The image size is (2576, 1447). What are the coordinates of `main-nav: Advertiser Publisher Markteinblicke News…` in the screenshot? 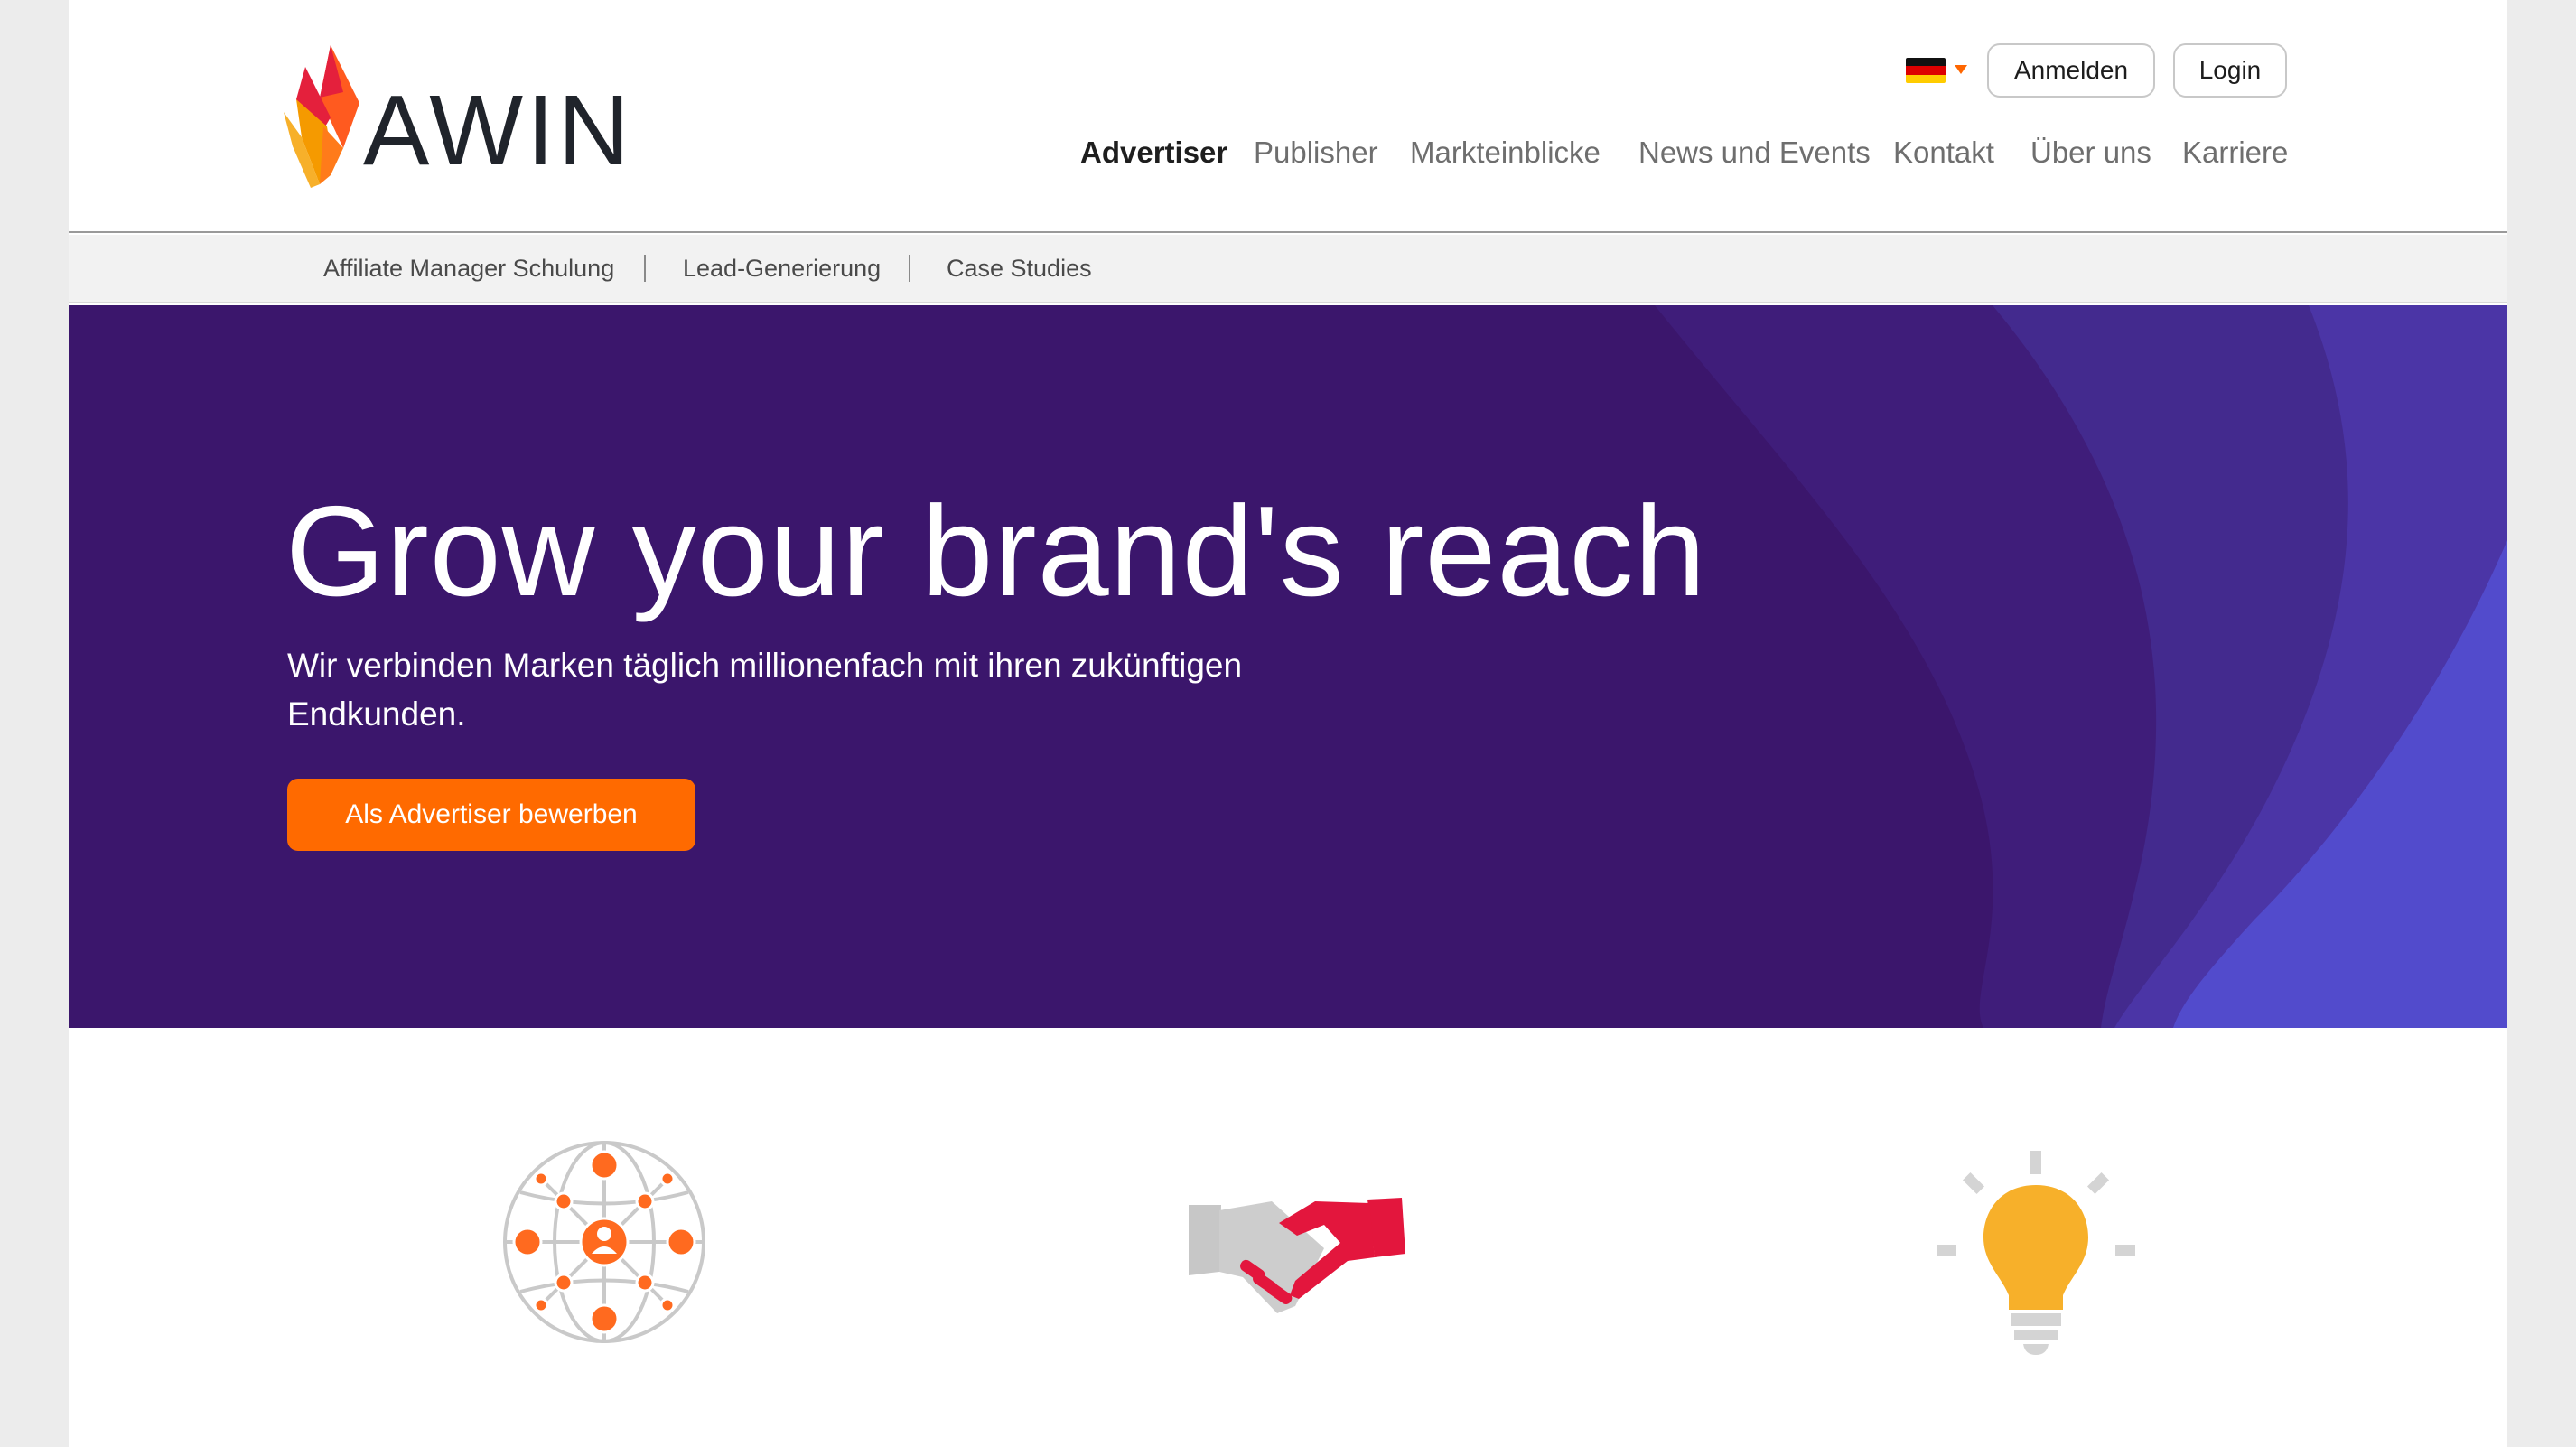 It's located at (1178, 158).